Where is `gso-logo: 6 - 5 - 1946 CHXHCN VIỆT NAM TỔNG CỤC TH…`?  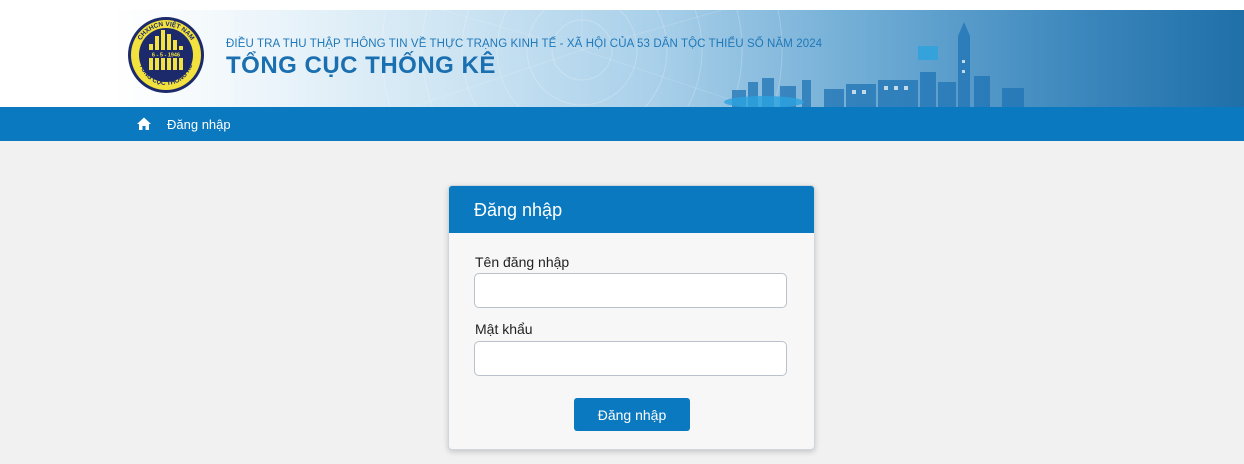
gso-logo: 6 - 5 - 1946 CHXHCN VIỆT NAM TỔNG CỤC TH… is located at coordinates (166, 55).